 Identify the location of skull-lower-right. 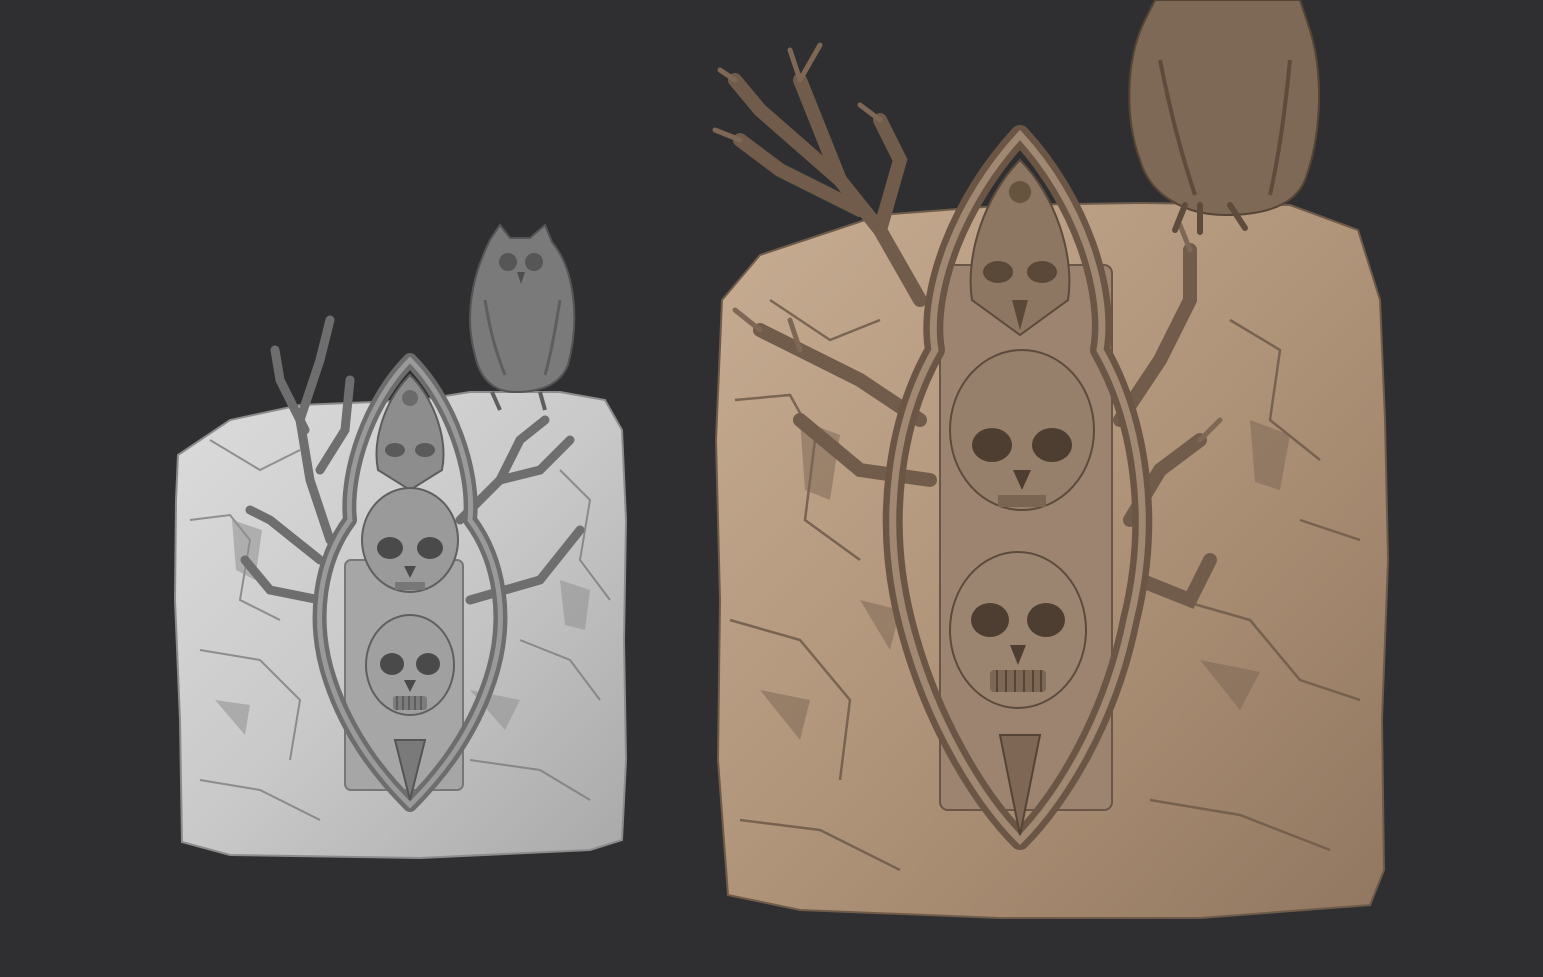
(1018, 630).